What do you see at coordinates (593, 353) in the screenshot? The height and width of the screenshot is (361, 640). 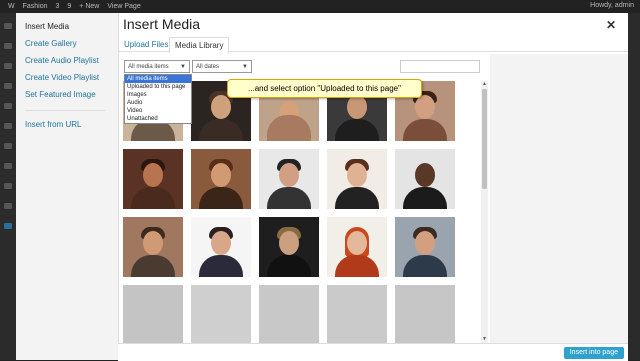 I see `insert-into-page-button: Insert into page` at bounding box center [593, 353].